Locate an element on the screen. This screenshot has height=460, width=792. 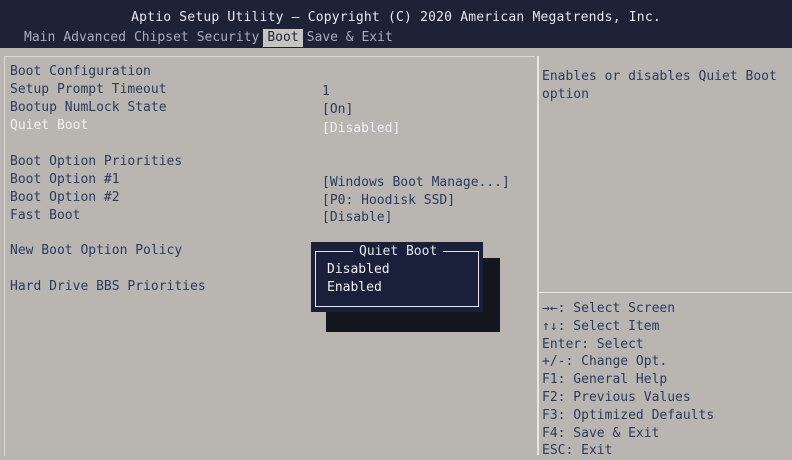
quiet-boot-label: Quiet Boot is located at coordinates (49, 126).